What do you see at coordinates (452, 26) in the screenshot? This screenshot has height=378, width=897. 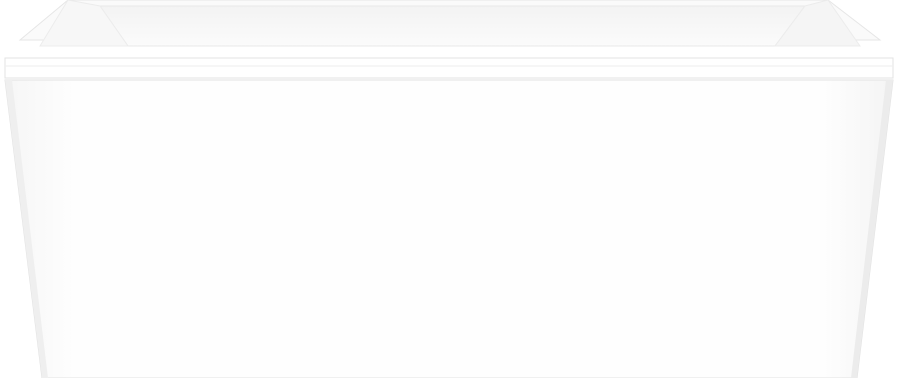 I see `bathtub-inner-basin` at bounding box center [452, 26].